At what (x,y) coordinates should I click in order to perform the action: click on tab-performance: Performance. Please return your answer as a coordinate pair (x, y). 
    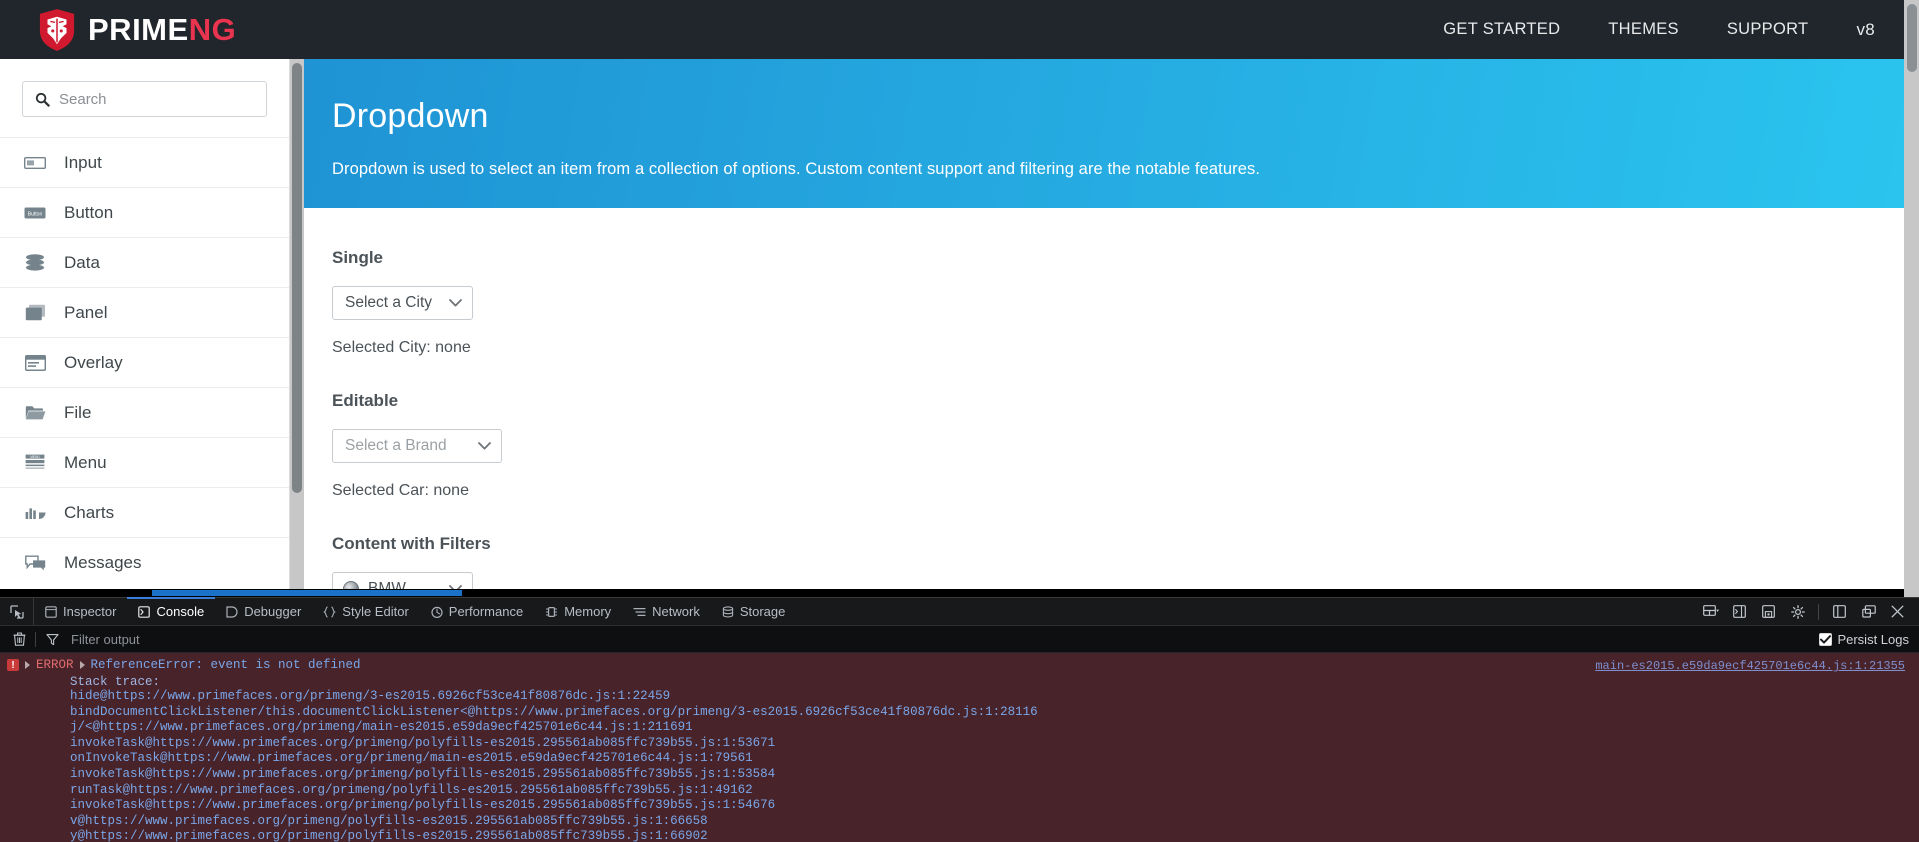
    Looking at the image, I should click on (477, 611).